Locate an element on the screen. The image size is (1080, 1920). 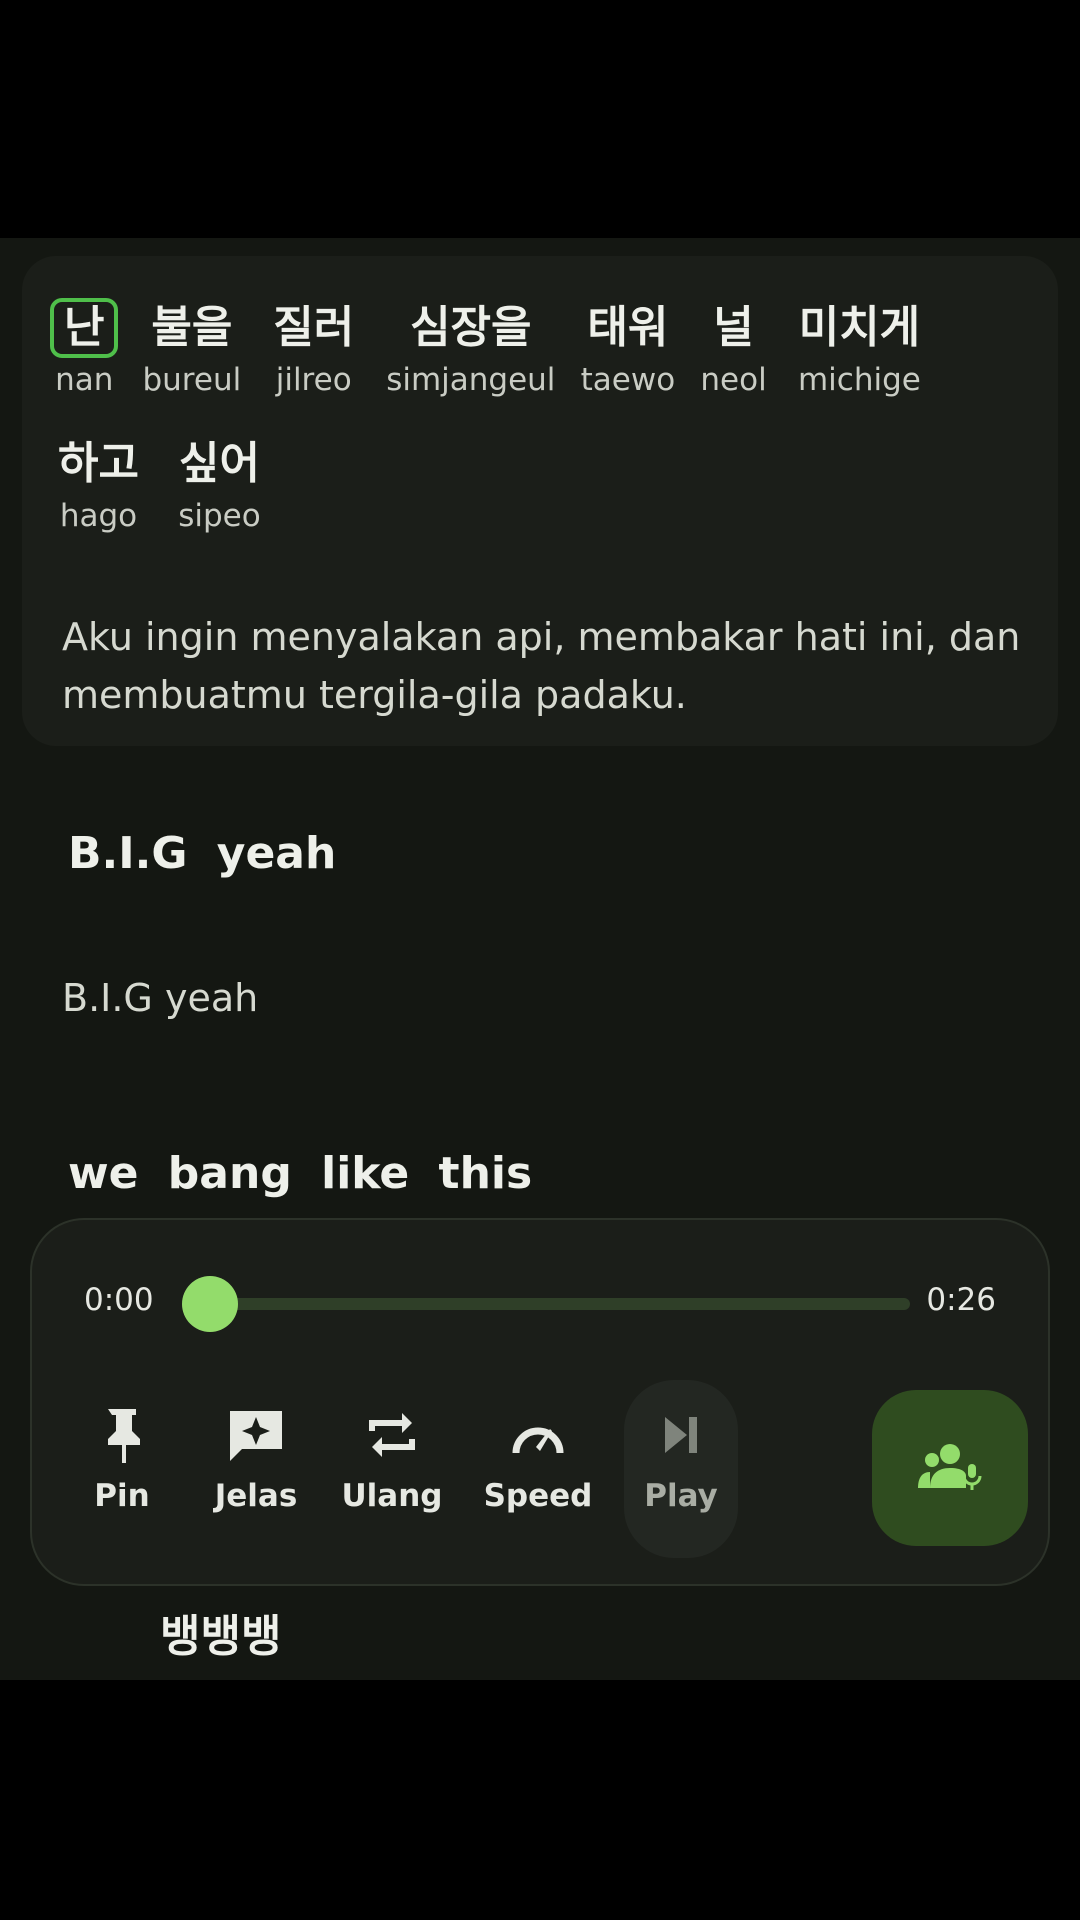
pin-button: Pin is located at coordinates (122, 1457).